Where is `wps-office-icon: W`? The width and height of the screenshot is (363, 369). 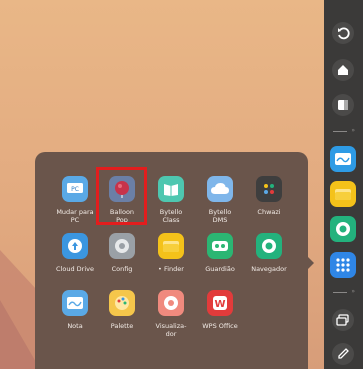 wps-office-icon: W is located at coordinates (220, 303).